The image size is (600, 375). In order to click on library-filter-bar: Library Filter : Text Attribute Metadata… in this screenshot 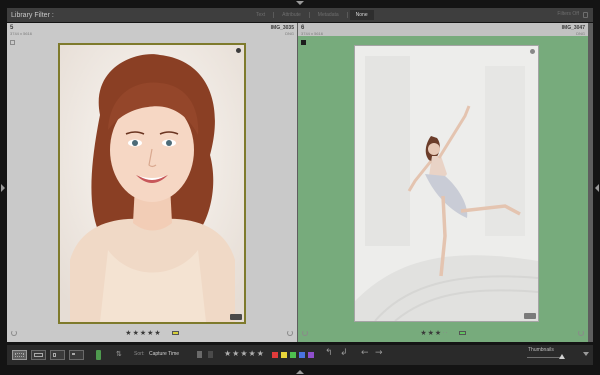, I will do `click(300, 15)`.